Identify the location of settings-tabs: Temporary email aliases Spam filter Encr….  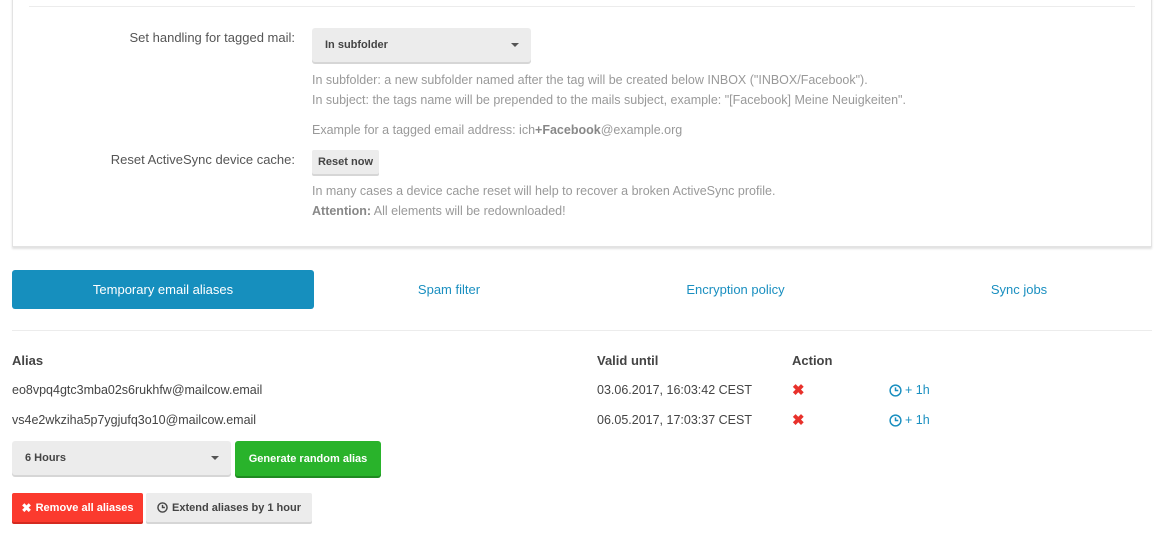
(582, 290).